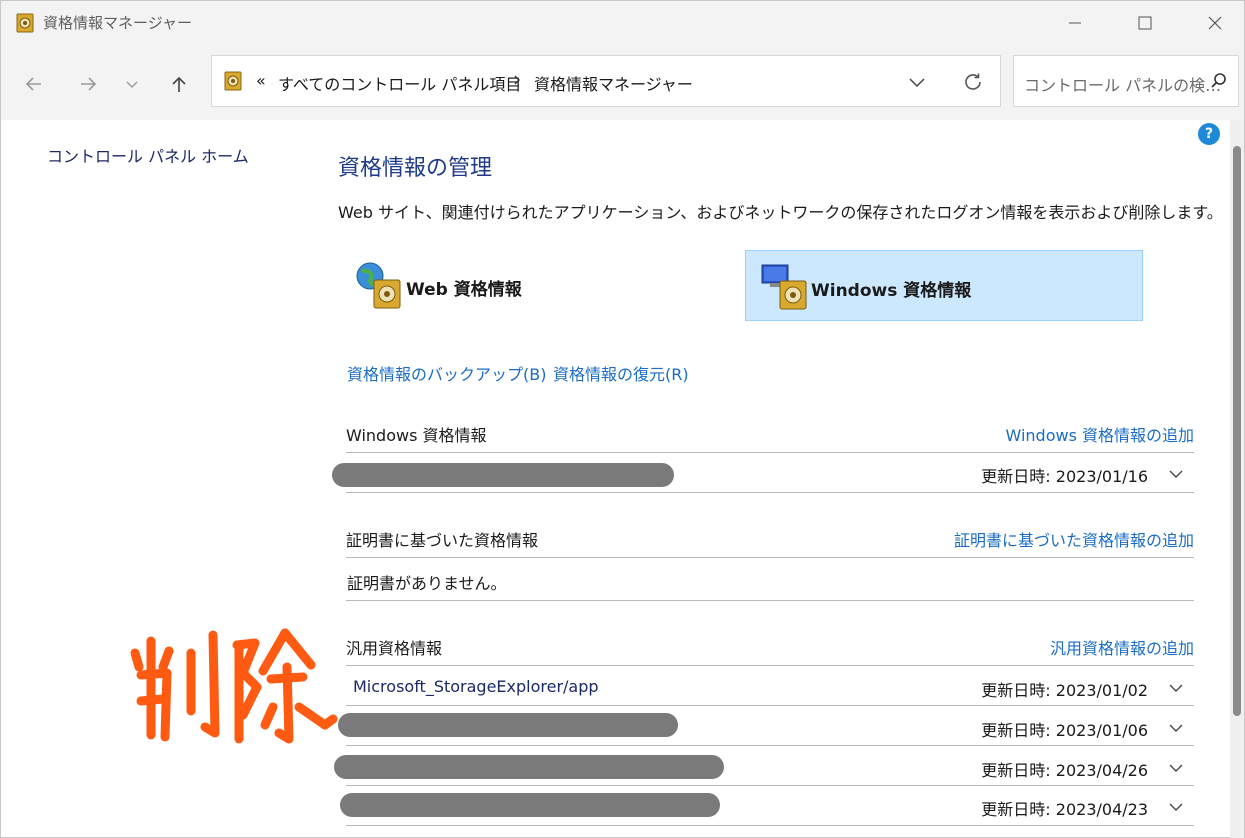 Image resolution: width=1245 pixels, height=838 pixels. What do you see at coordinates (261, 80) in the screenshot?
I see `breadcrumb-overflow: «` at bounding box center [261, 80].